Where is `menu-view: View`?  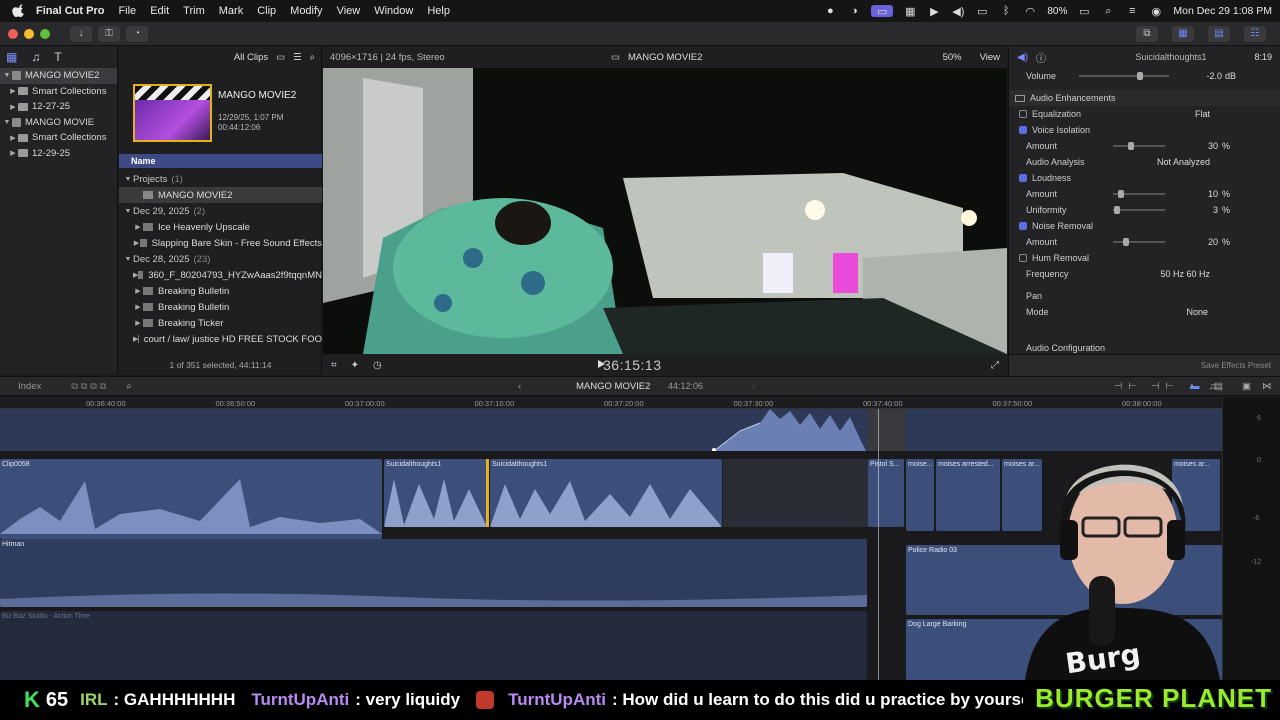 menu-view: View is located at coordinates (349, 11).